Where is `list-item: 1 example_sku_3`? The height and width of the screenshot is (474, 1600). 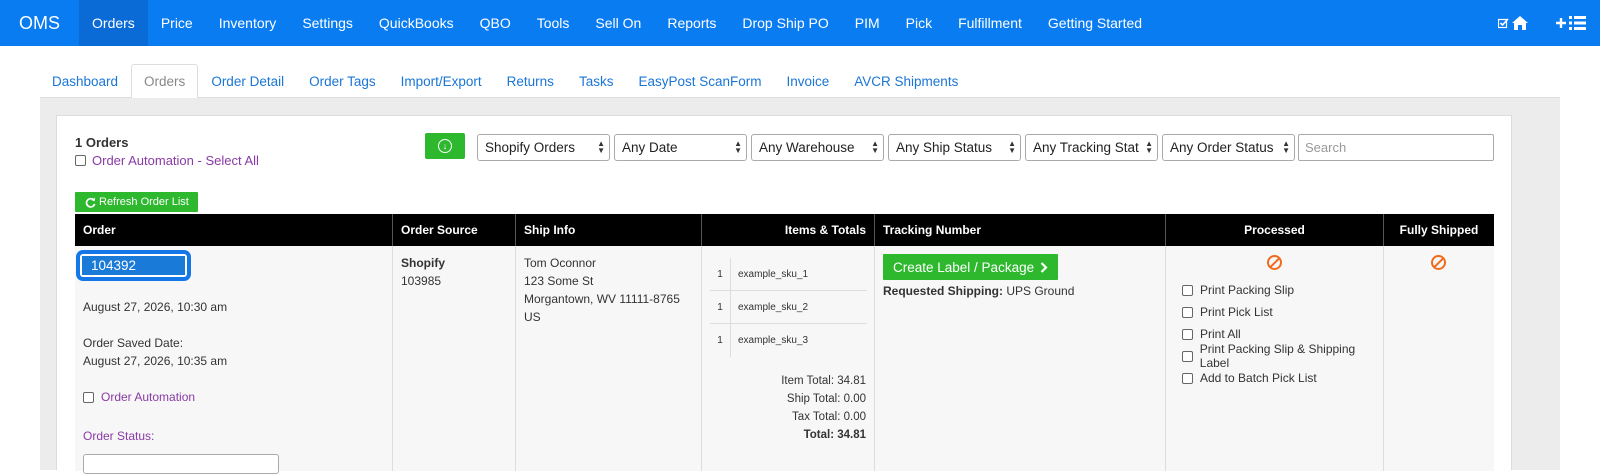 list-item: 1 example_sku_3 is located at coordinates (788, 340).